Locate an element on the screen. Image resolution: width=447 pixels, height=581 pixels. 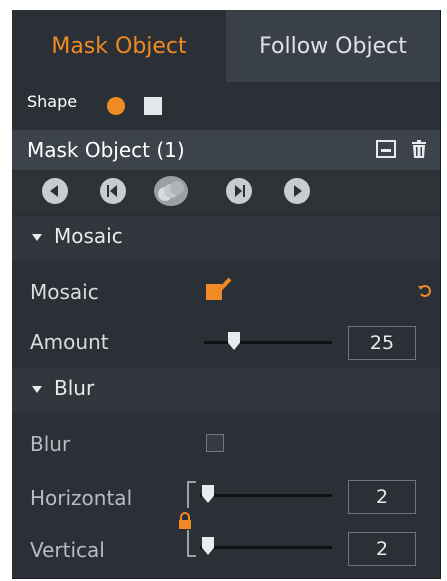
mosaic-checkbox is located at coordinates (219, 289).